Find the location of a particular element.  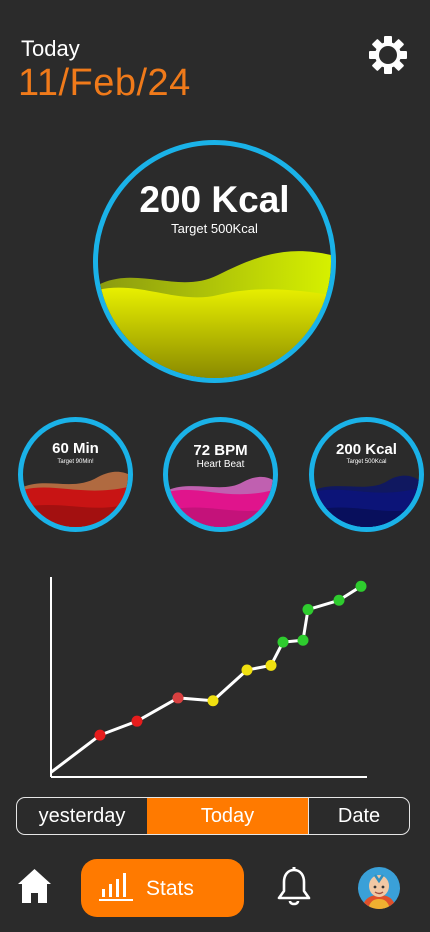

duration-ring: 60 Min Target 90Min! is located at coordinates (75, 474).